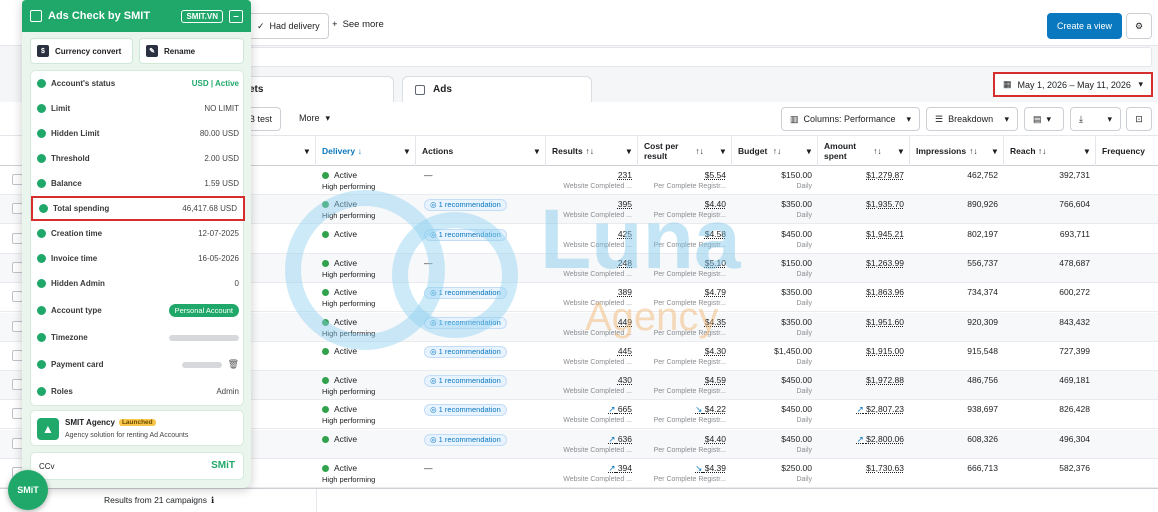 The image size is (1158, 512). What do you see at coordinates (885, 175) in the screenshot?
I see `spent-value: $1,279.87` at bounding box center [885, 175].